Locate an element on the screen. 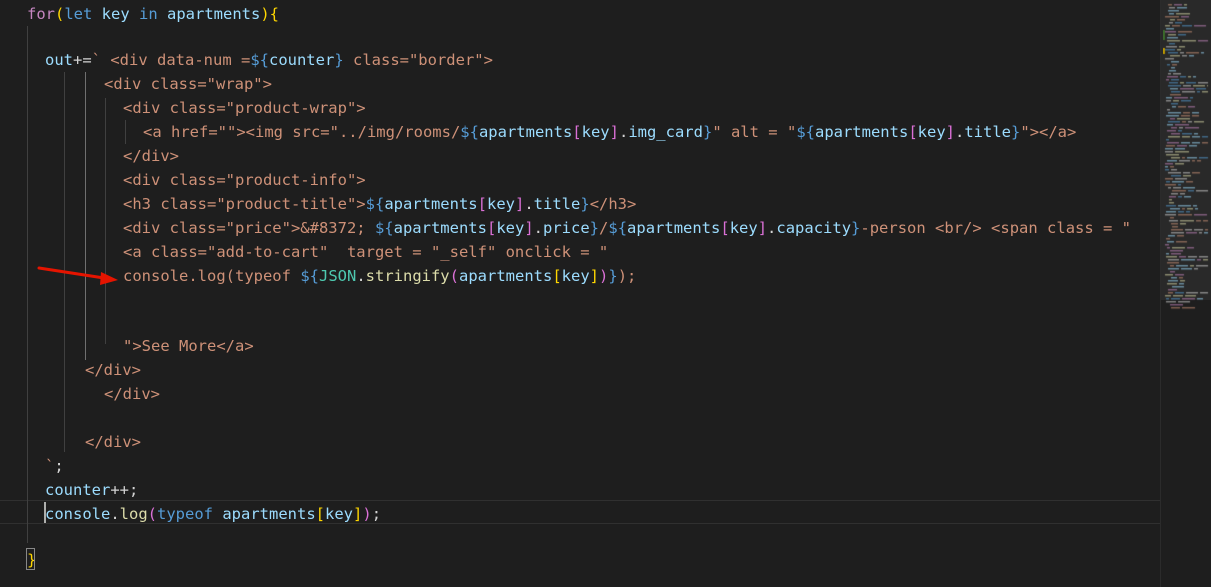 Image resolution: width=1211 pixels, height=587 pixels. minimap-canvas is located at coordinates (1186, 160).